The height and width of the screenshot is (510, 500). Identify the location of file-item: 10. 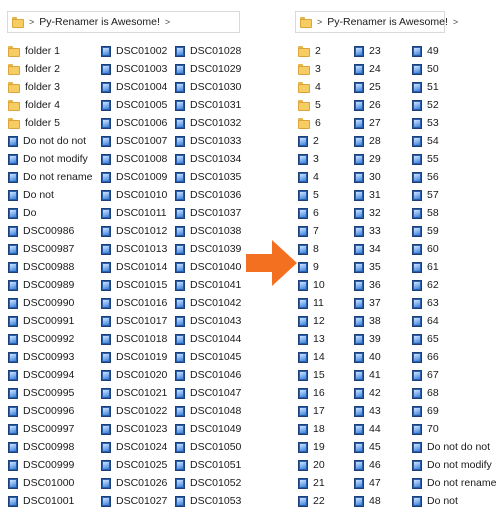
(311, 285).